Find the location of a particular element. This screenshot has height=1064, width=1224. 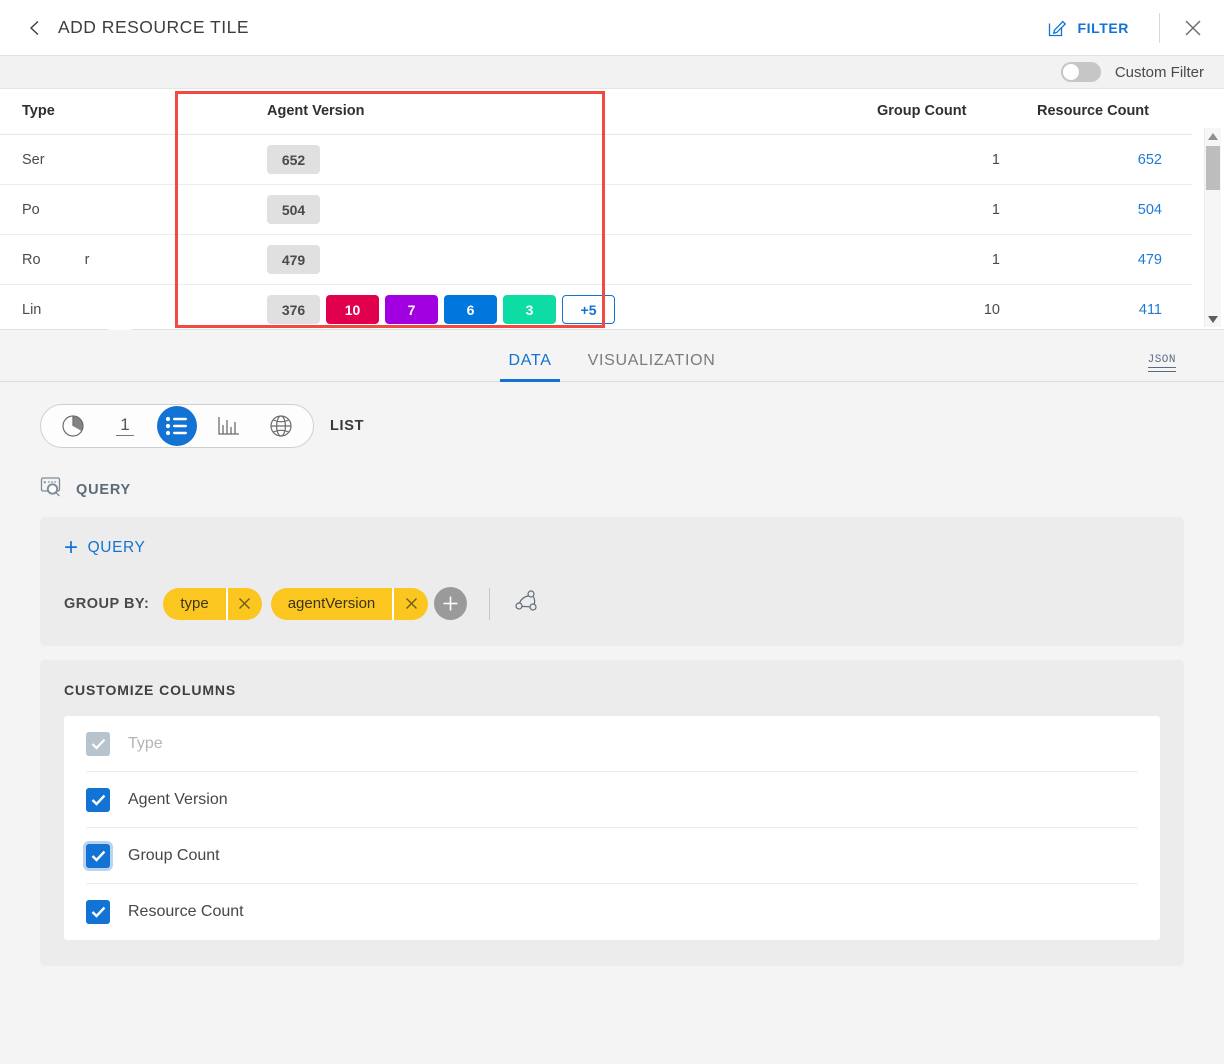

globe-icon is located at coordinates (281, 426).